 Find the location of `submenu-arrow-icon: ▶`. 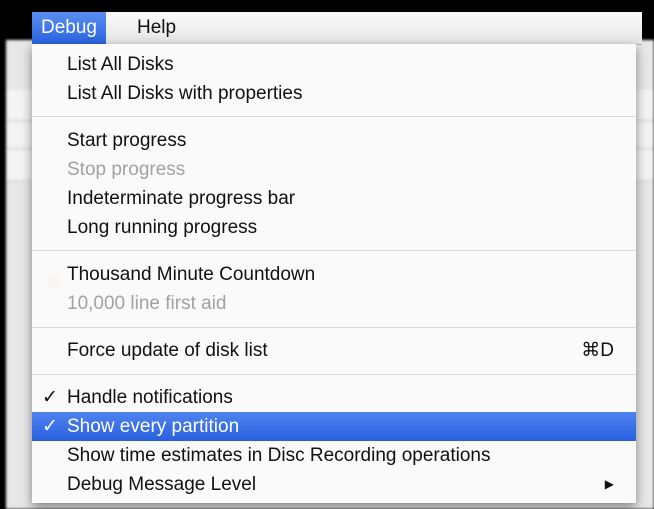

submenu-arrow-icon: ▶ is located at coordinates (609, 484).